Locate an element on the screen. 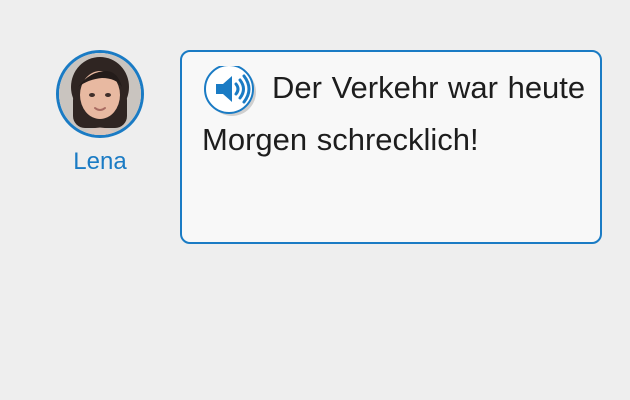 This screenshot has height=400, width=630. speaker-block: Lena is located at coordinates (100, 113).